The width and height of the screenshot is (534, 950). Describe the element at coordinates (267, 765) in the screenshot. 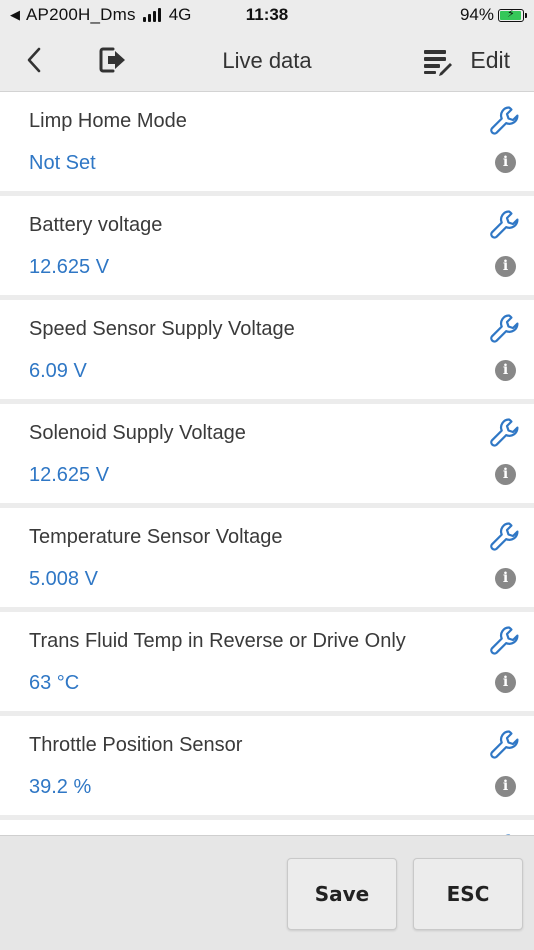

I see `live-data-row: Throttle Position Sensor 39.2 % i` at that location.